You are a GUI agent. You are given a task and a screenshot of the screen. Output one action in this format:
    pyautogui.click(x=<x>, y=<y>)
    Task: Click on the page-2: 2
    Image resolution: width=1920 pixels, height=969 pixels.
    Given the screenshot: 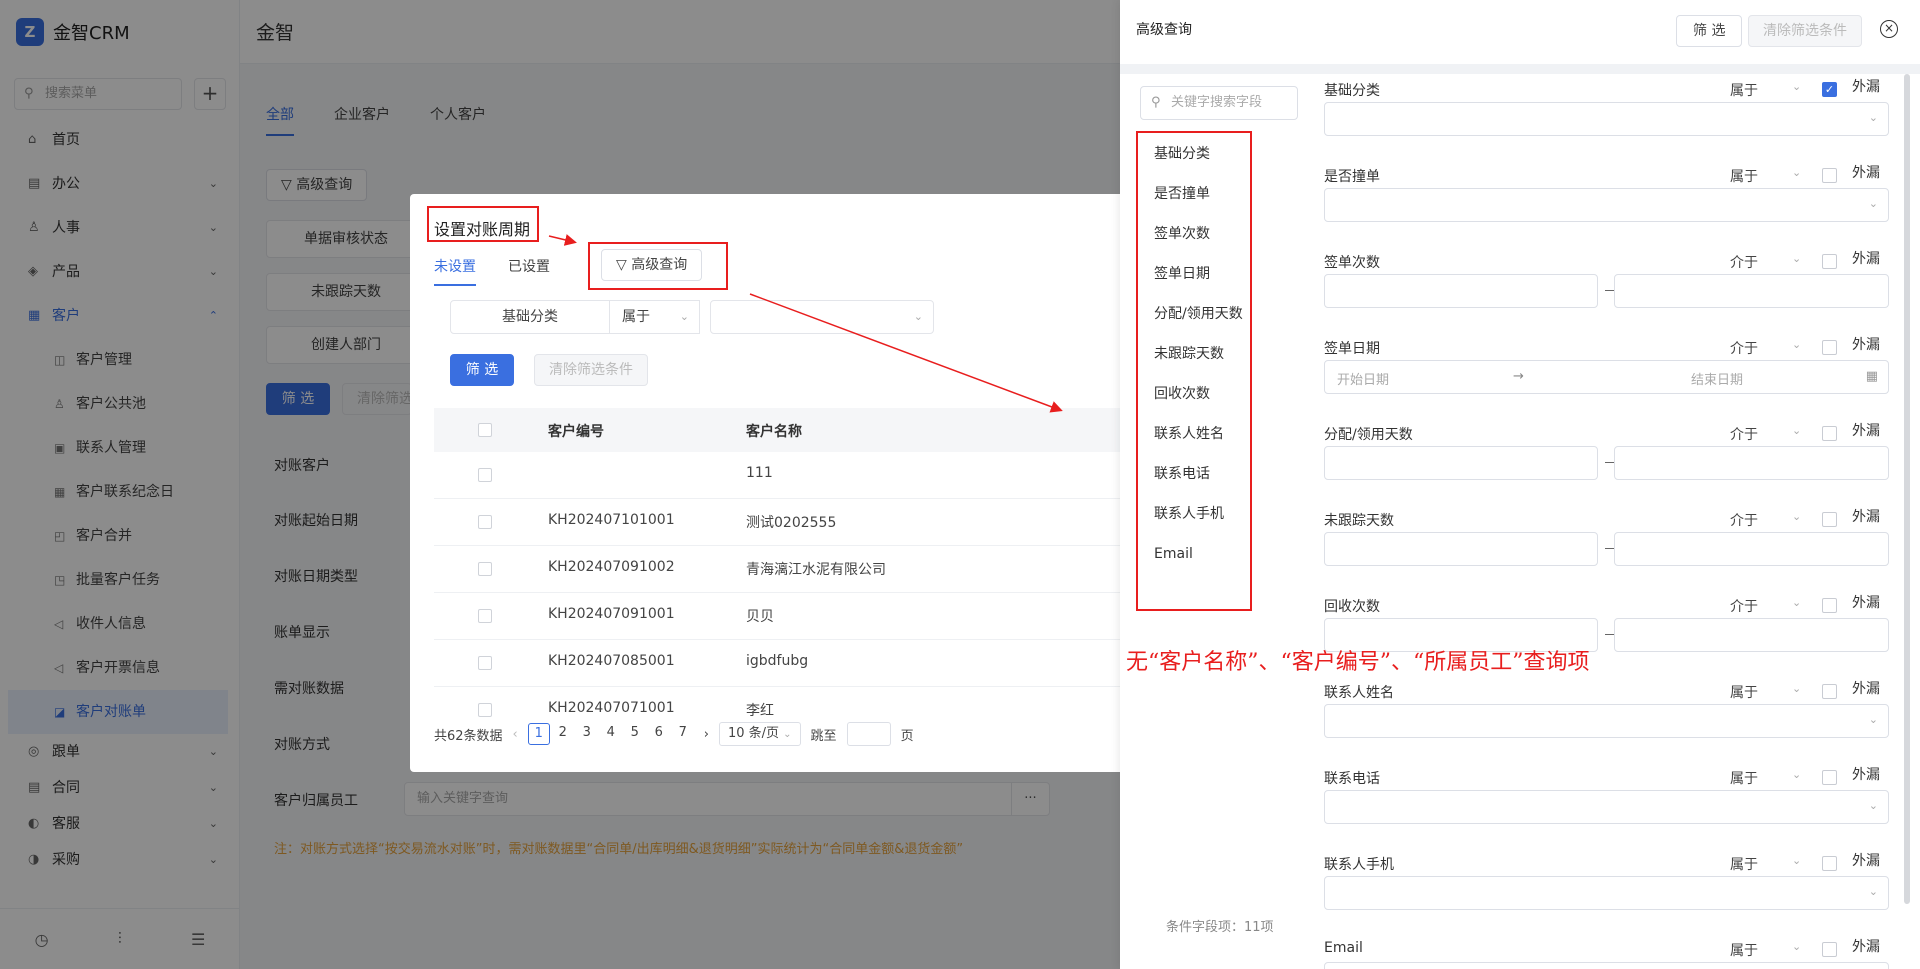 What is the action you would take?
    pyautogui.click(x=563, y=734)
    